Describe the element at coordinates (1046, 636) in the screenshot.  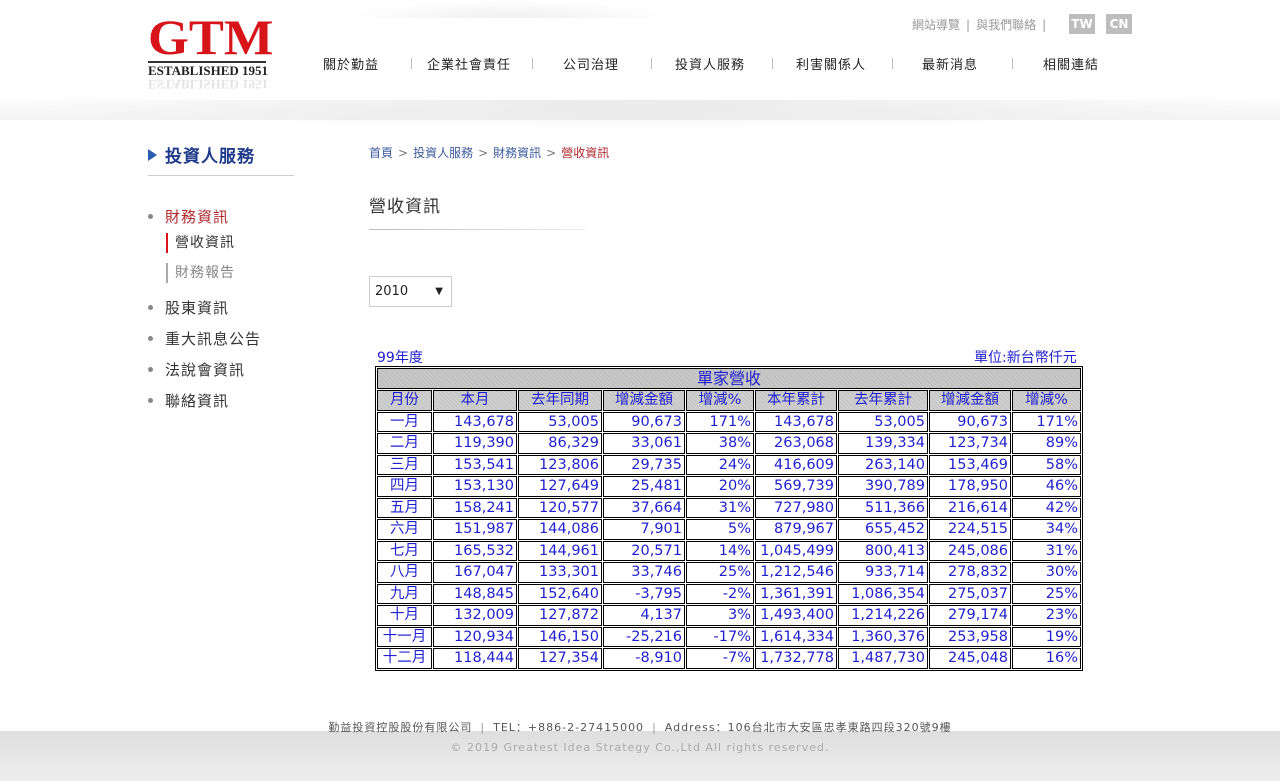
I see `value-cell: 19%` at that location.